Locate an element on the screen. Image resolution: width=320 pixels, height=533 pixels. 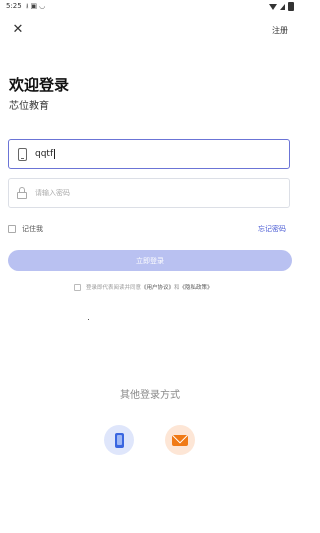
status-bar: 5:25 ⭳▣◡ is located at coordinates (150, 7).